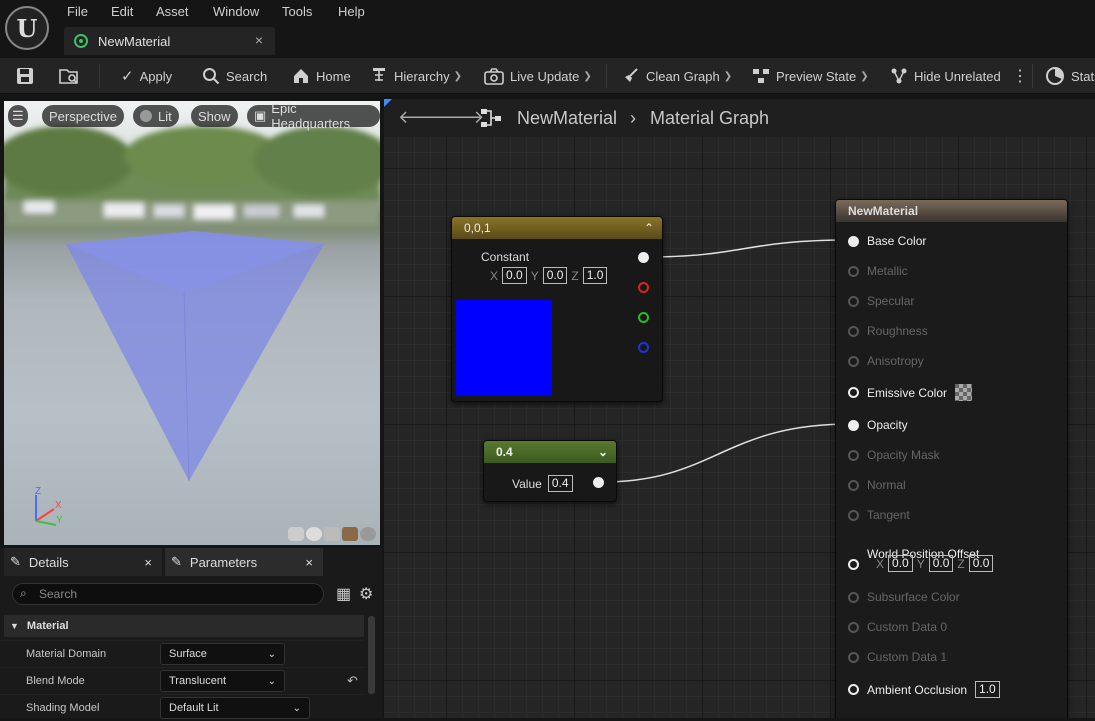 This screenshot has height=721, width=1095. Describe the element at coordinates (897, 657) in the screenshot. I see `pin-custom-data-1: Custom Data 1` at that location.